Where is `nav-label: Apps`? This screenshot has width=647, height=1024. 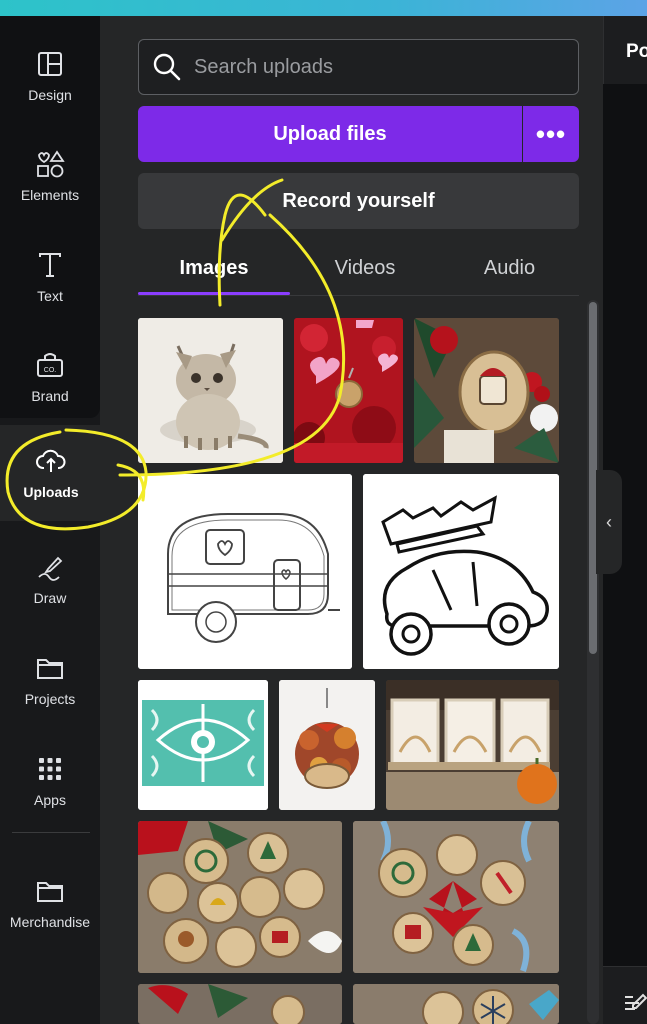 nav-label: Apps is located at coordinates (50, 800).